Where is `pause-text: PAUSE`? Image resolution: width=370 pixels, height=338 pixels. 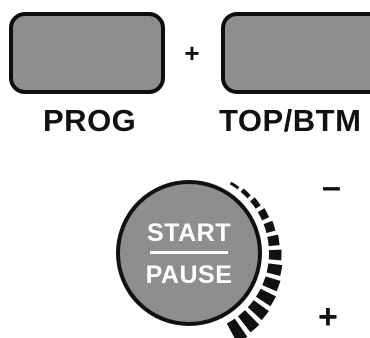
pause-text: PAUSE is located at coordinates (189, 275).